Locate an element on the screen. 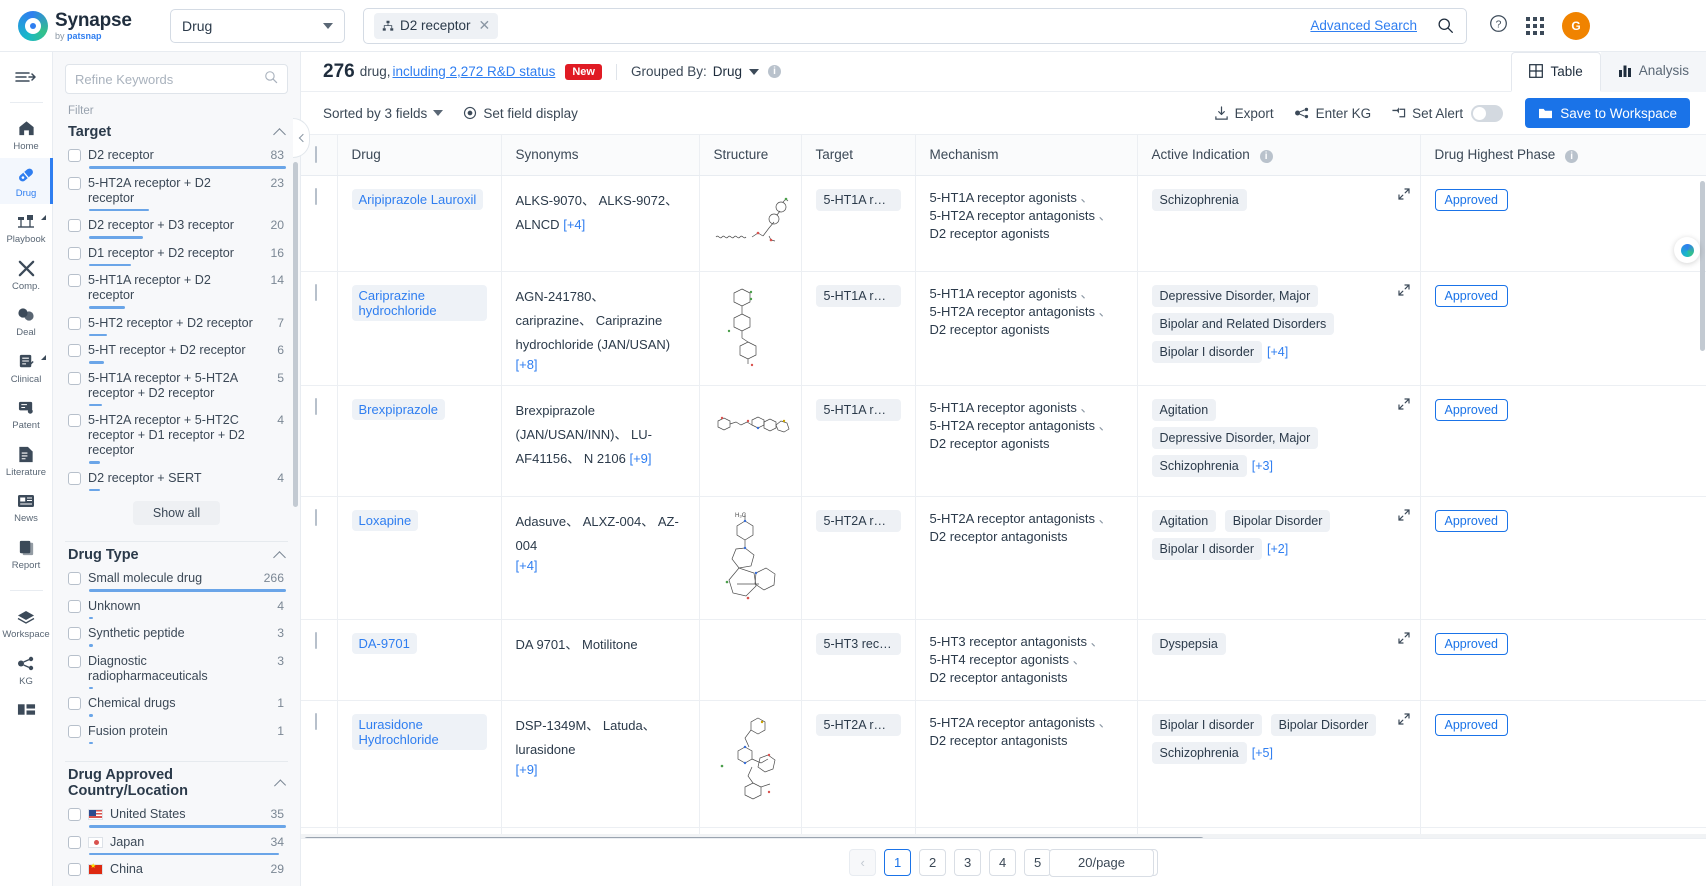 The width and height of the screenshot is (1706, 886). filter-item: 5-HT2 receptor + D2 receptor 7 is located at coordinates (176, 328).